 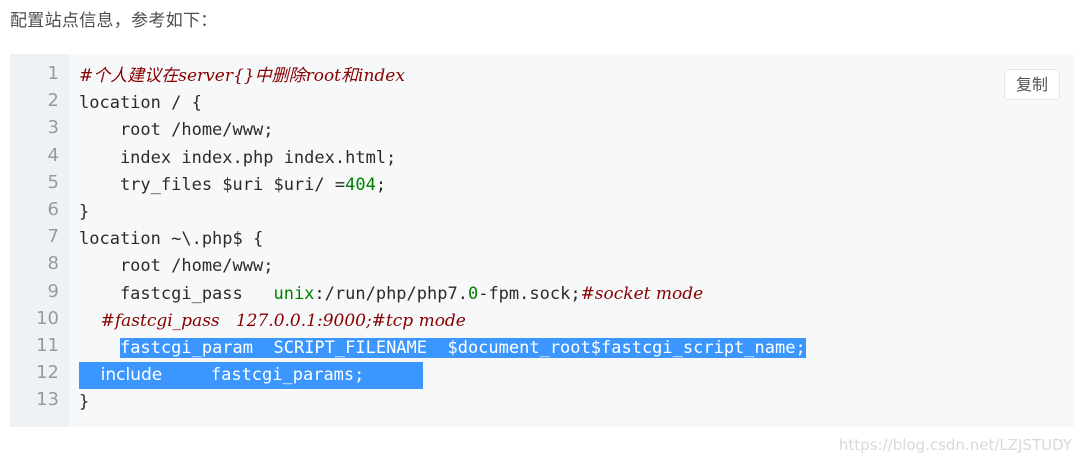 What do you see at coordinates (272, 321) in the screenshot?
I see `code-line-comment: #fastcgi_pass 127.0.0.1:9000;#tcp mode` at bounding box center [272, 321].